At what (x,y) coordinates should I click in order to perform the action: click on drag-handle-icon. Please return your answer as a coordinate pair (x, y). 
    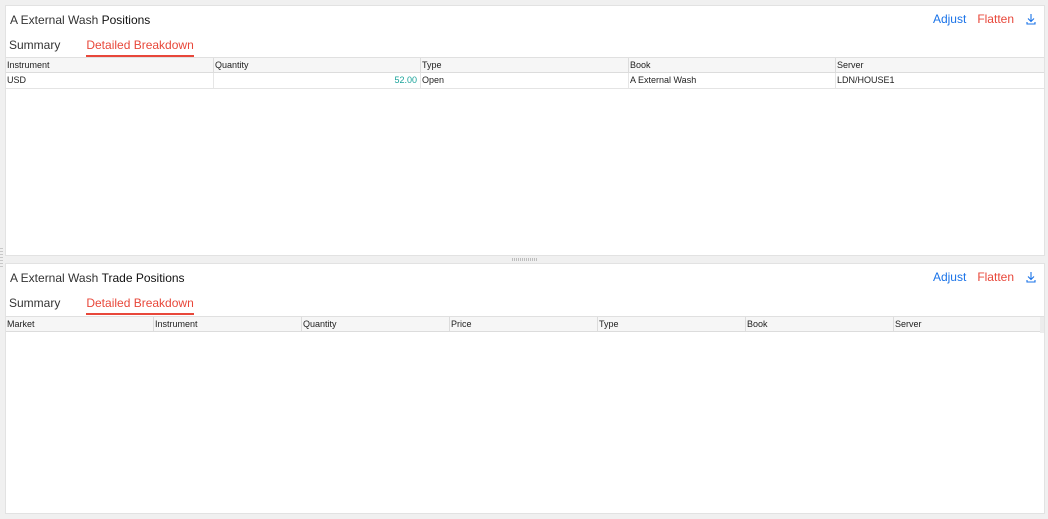
    Looking at the image, I should click on (525, 259).